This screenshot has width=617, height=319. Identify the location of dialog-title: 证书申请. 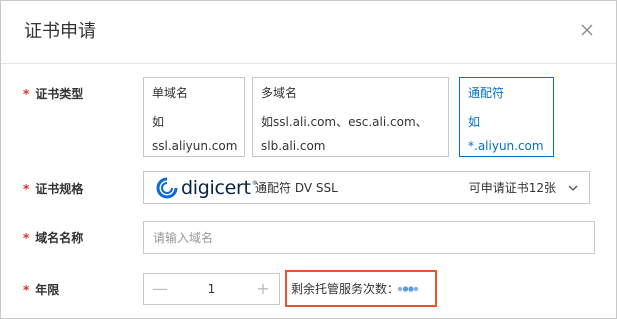
(60, 31).